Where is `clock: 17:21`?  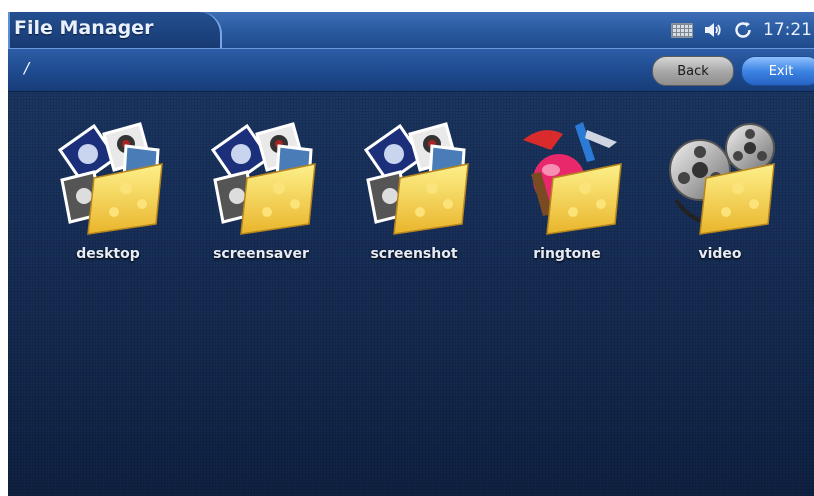 clock: 17:21 is located at coordinates (787, 30).